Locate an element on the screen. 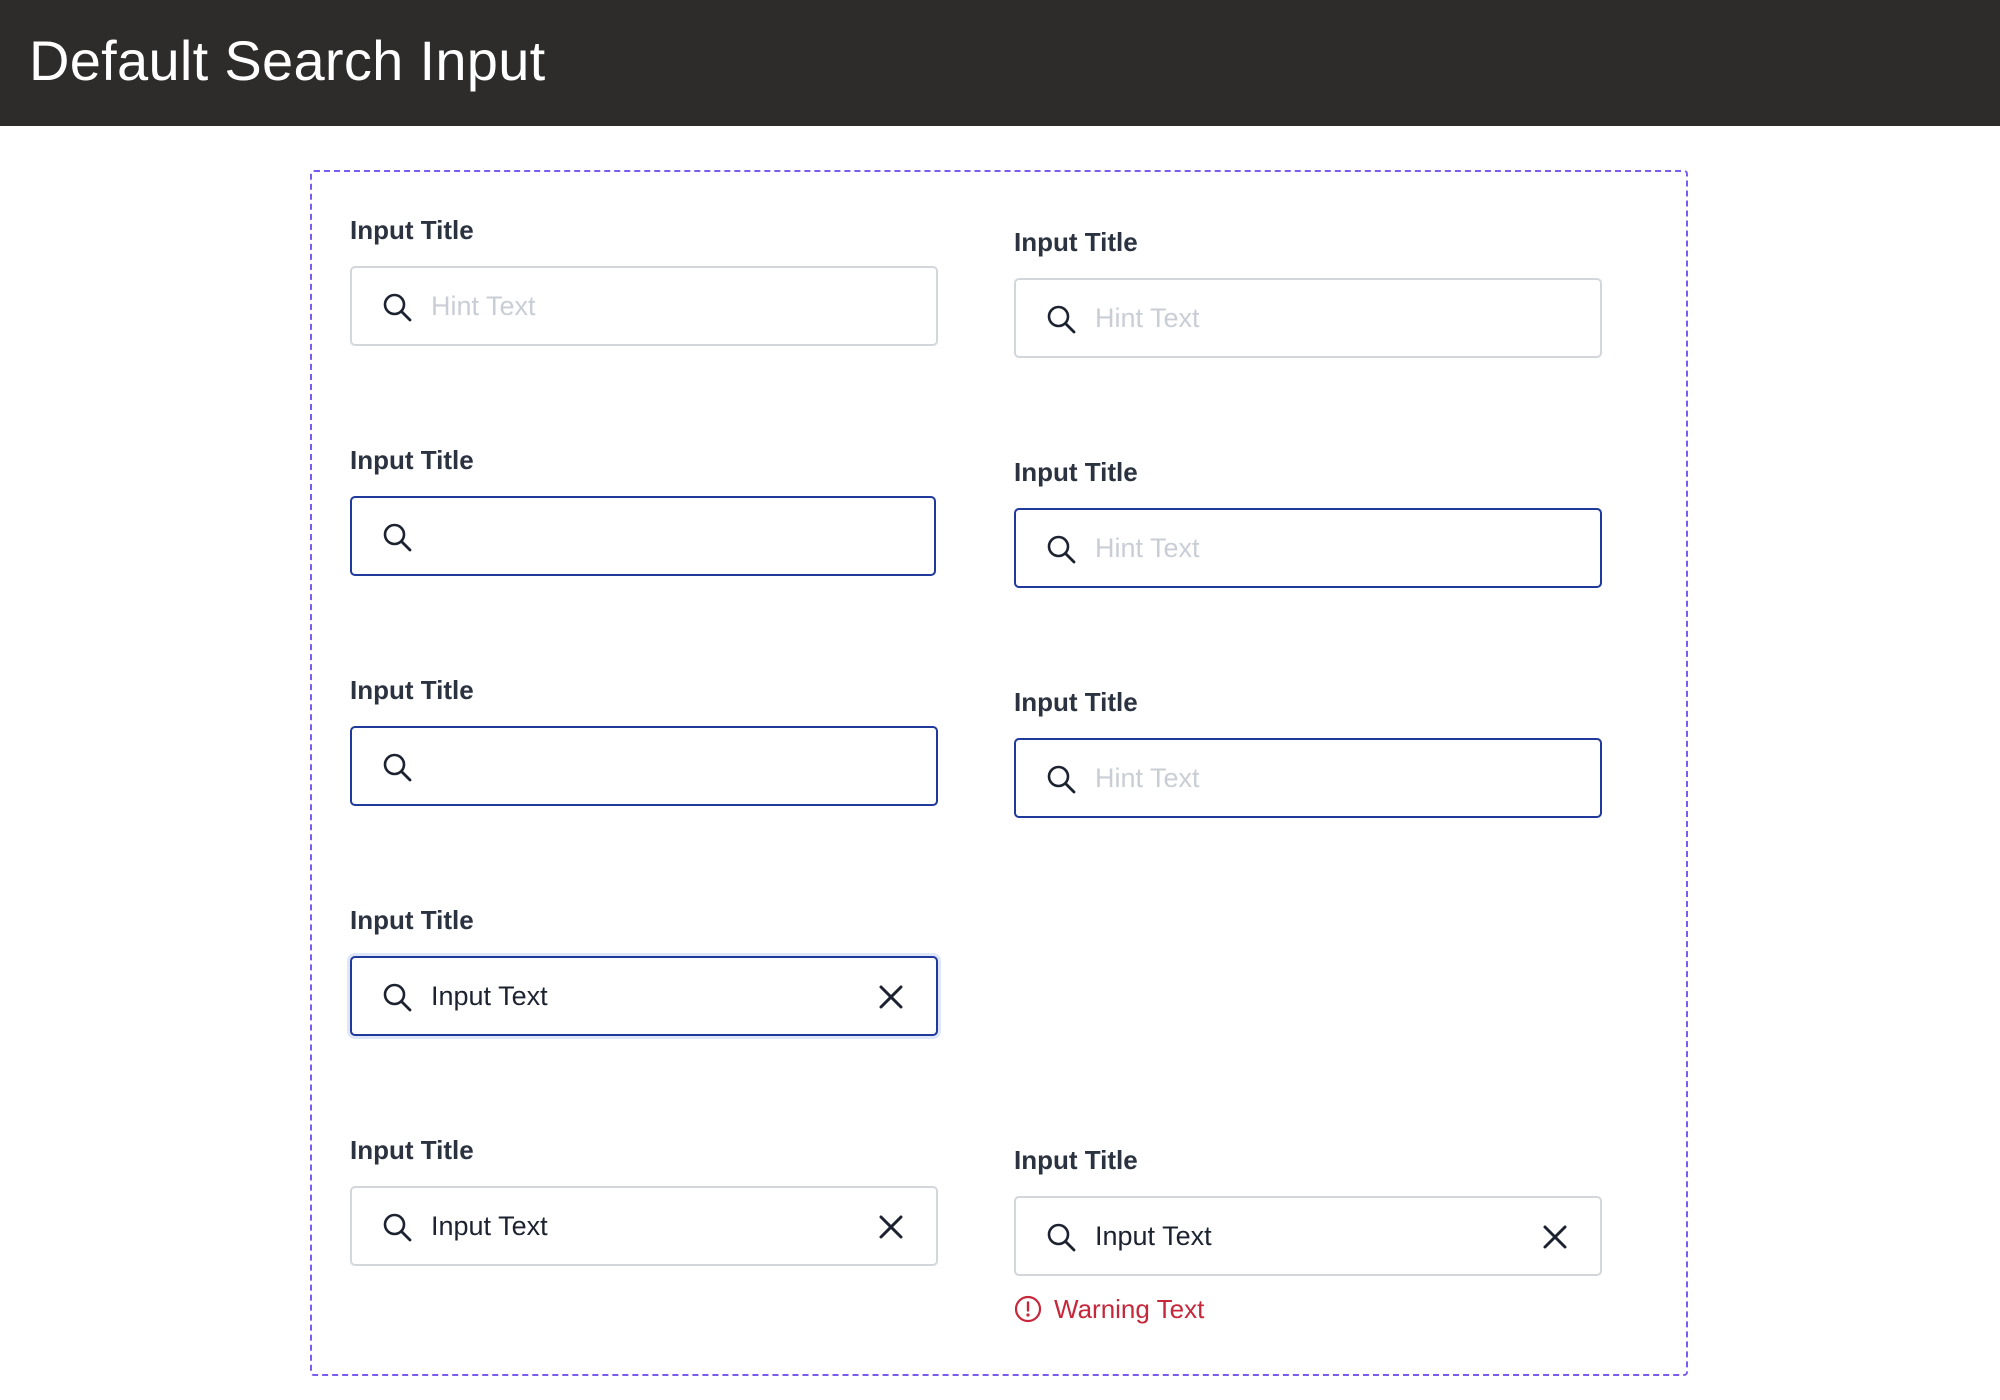 This screenshot has height=1400, width=2000. warning-message: Warning Text is located at coordinates (1109, 1309).